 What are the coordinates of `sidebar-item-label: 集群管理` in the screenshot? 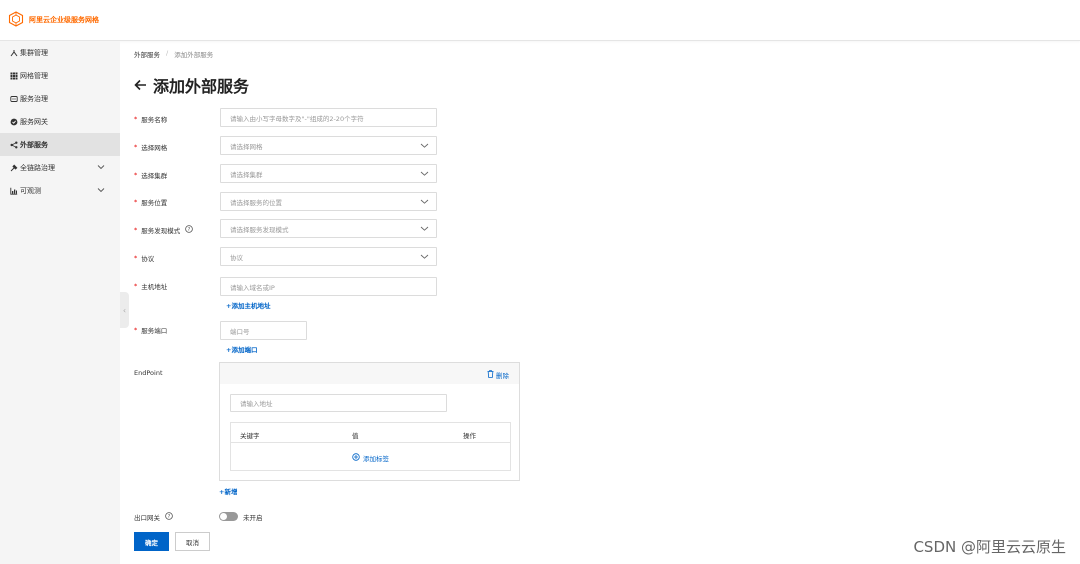 It's located at (34, 52).